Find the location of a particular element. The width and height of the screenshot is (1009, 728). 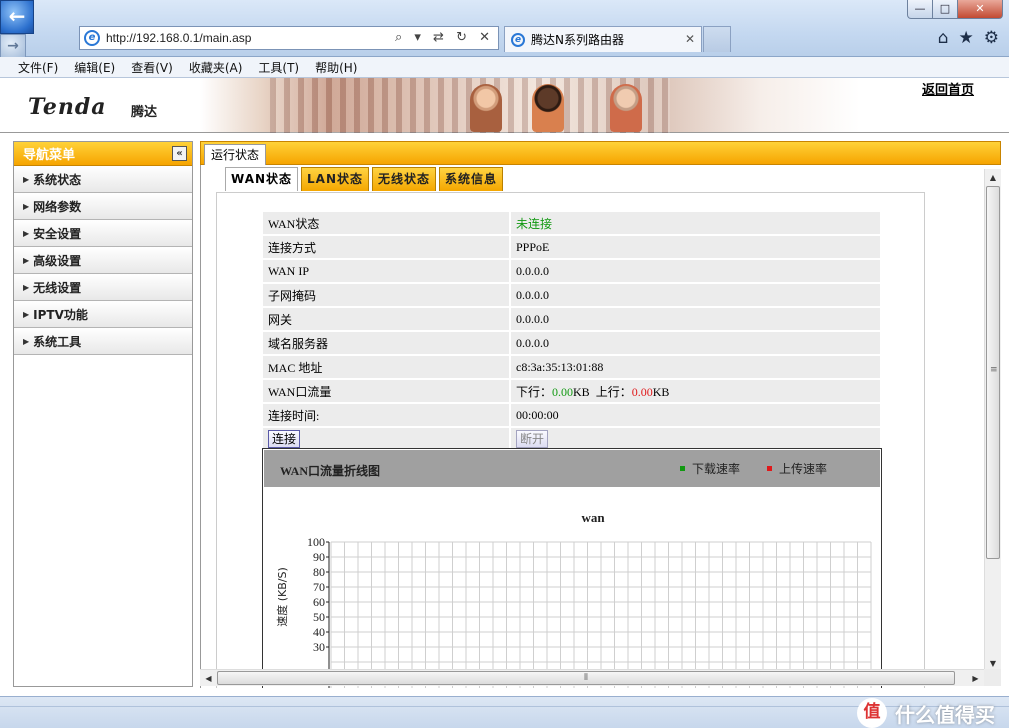

nav-item-network-params: ▶ 网络参数 is located at coordinates (103, 206).